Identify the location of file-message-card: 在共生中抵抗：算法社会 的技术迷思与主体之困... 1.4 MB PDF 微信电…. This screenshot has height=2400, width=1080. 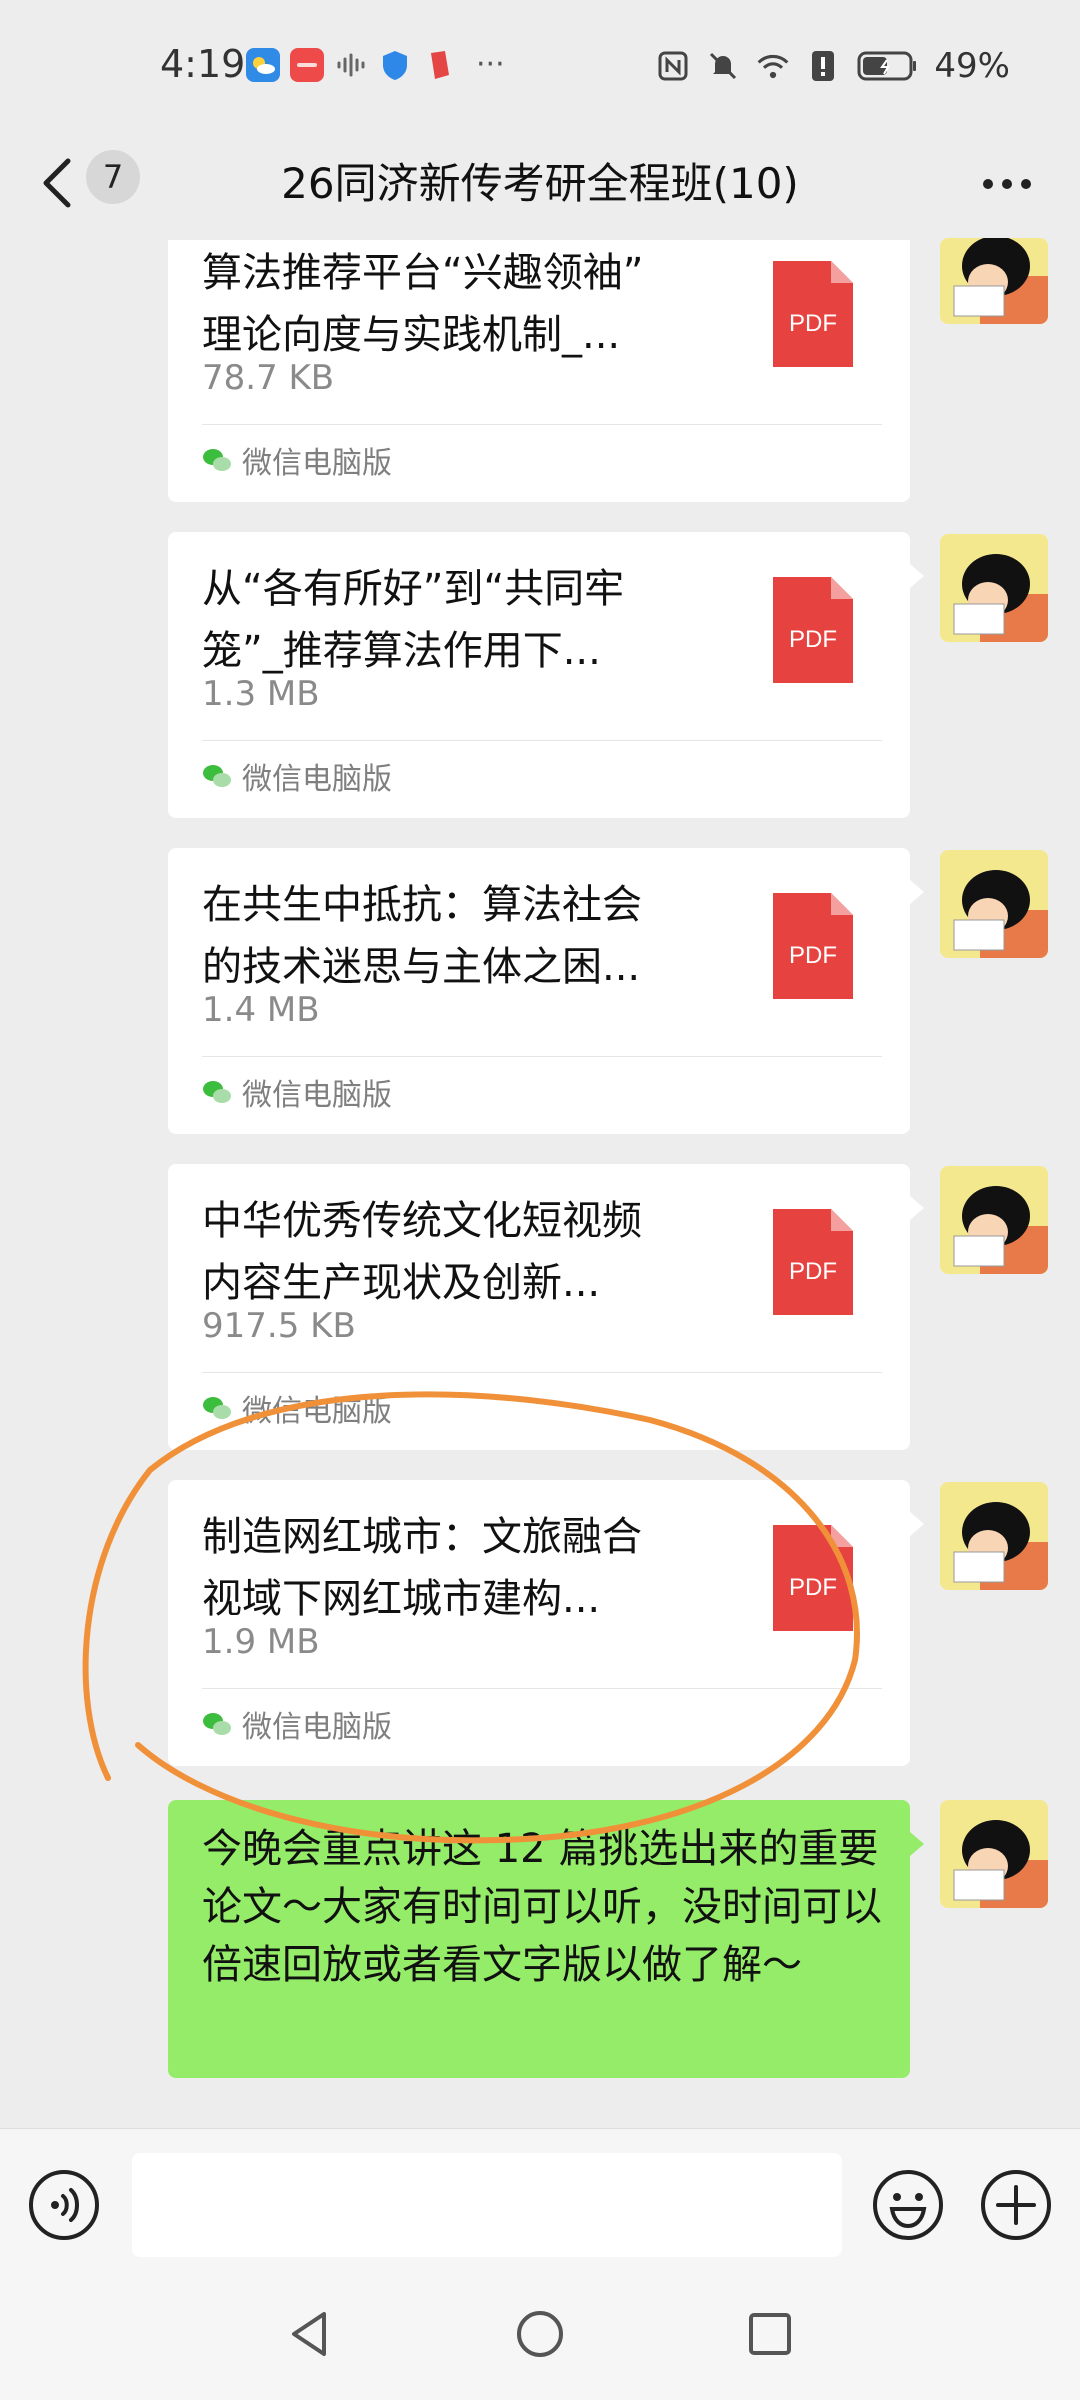
(546, 991).